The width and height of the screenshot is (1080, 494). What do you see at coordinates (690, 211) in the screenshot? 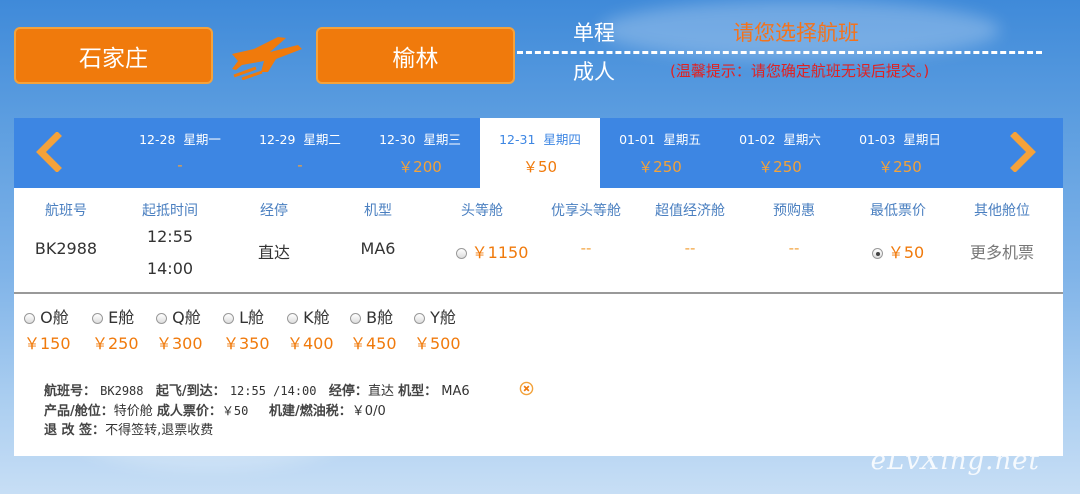
I see `header-value-economy: 超值经济舱` at bounding box center [690, 211].